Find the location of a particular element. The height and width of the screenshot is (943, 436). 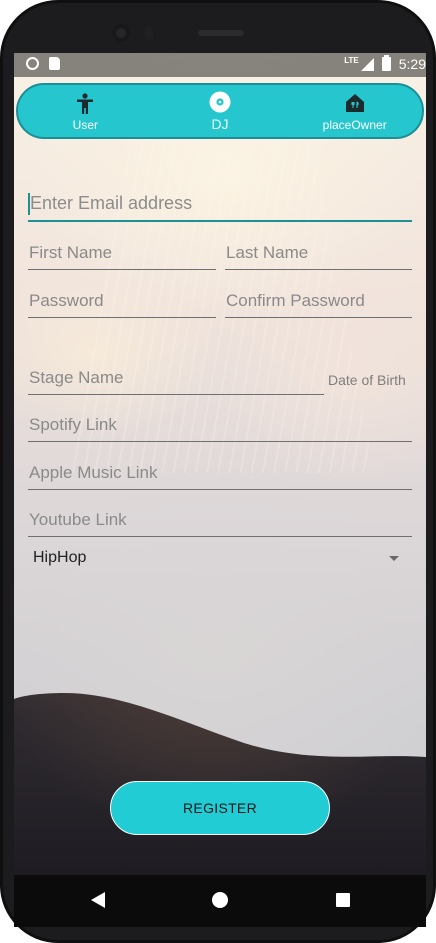

first-name-field: First Name is located at coordinates (122, 252).